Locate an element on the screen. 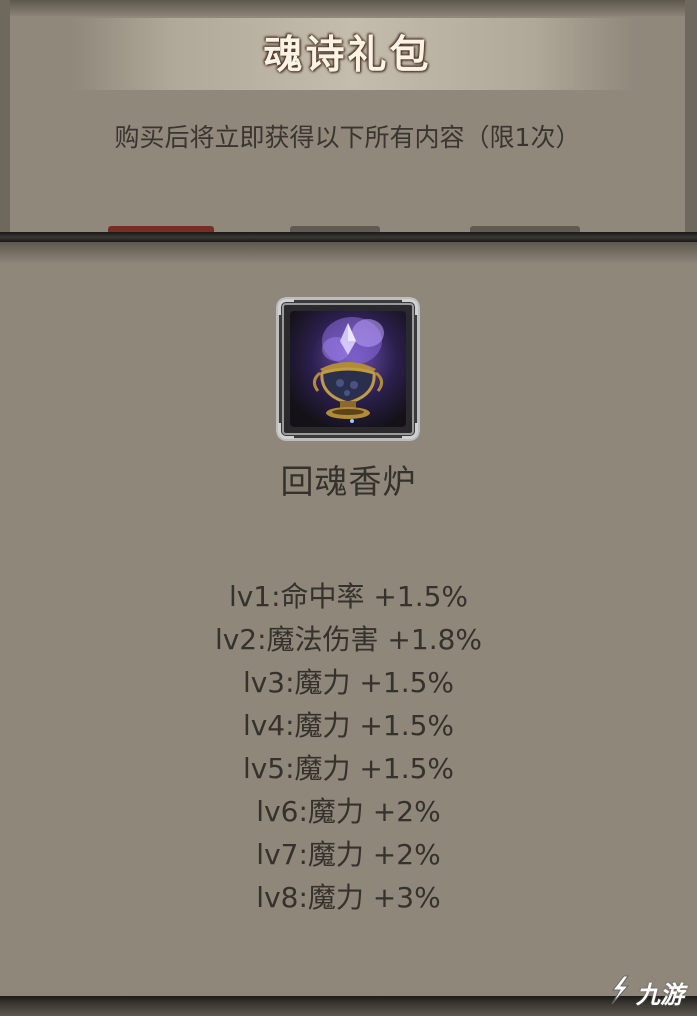 This screenshot has width=697, height=1016. incense-burner-icon is located at coordinates (348, 369).